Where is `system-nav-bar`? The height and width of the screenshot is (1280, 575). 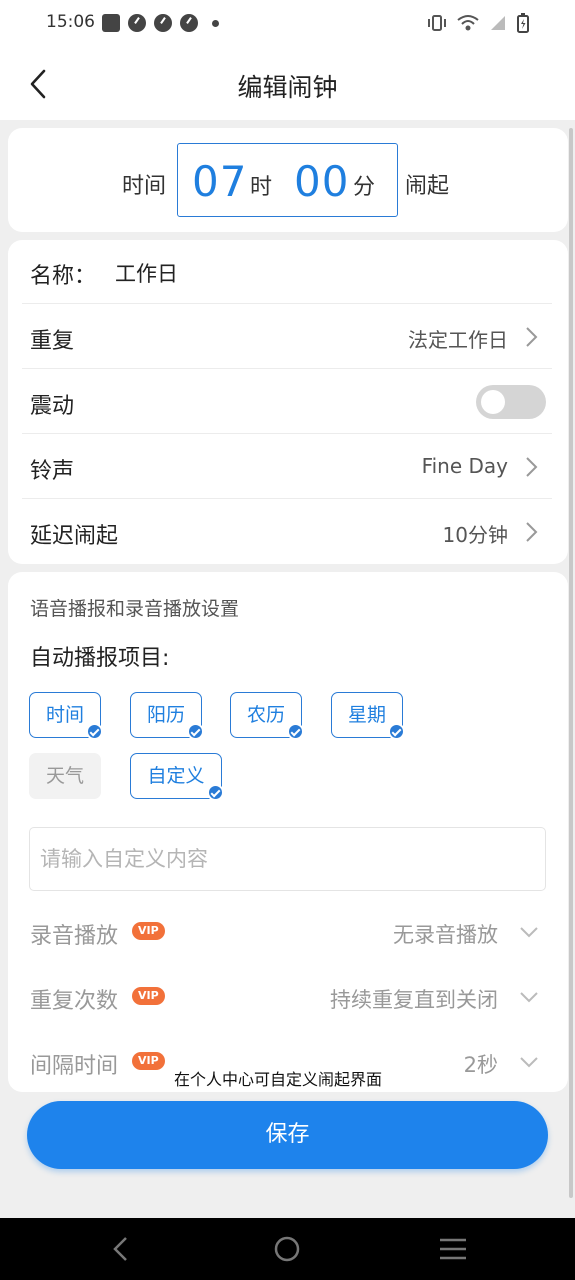
system-nav-bar is located at coordinates (287, 1249).